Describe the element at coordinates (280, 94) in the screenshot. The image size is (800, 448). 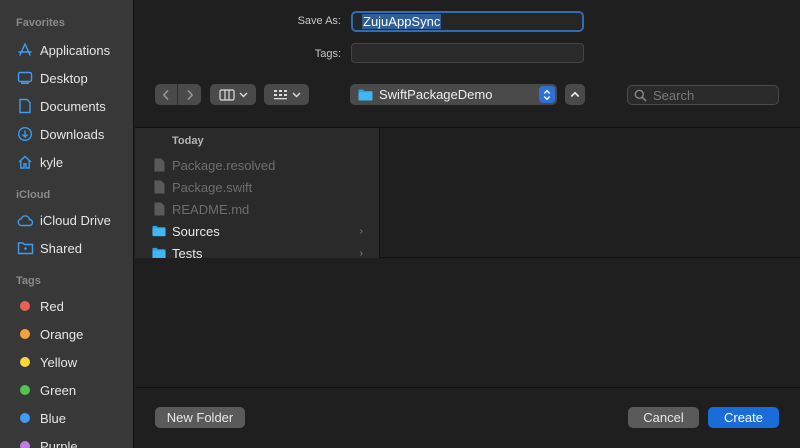
I see `group-grid-icon` at that location.